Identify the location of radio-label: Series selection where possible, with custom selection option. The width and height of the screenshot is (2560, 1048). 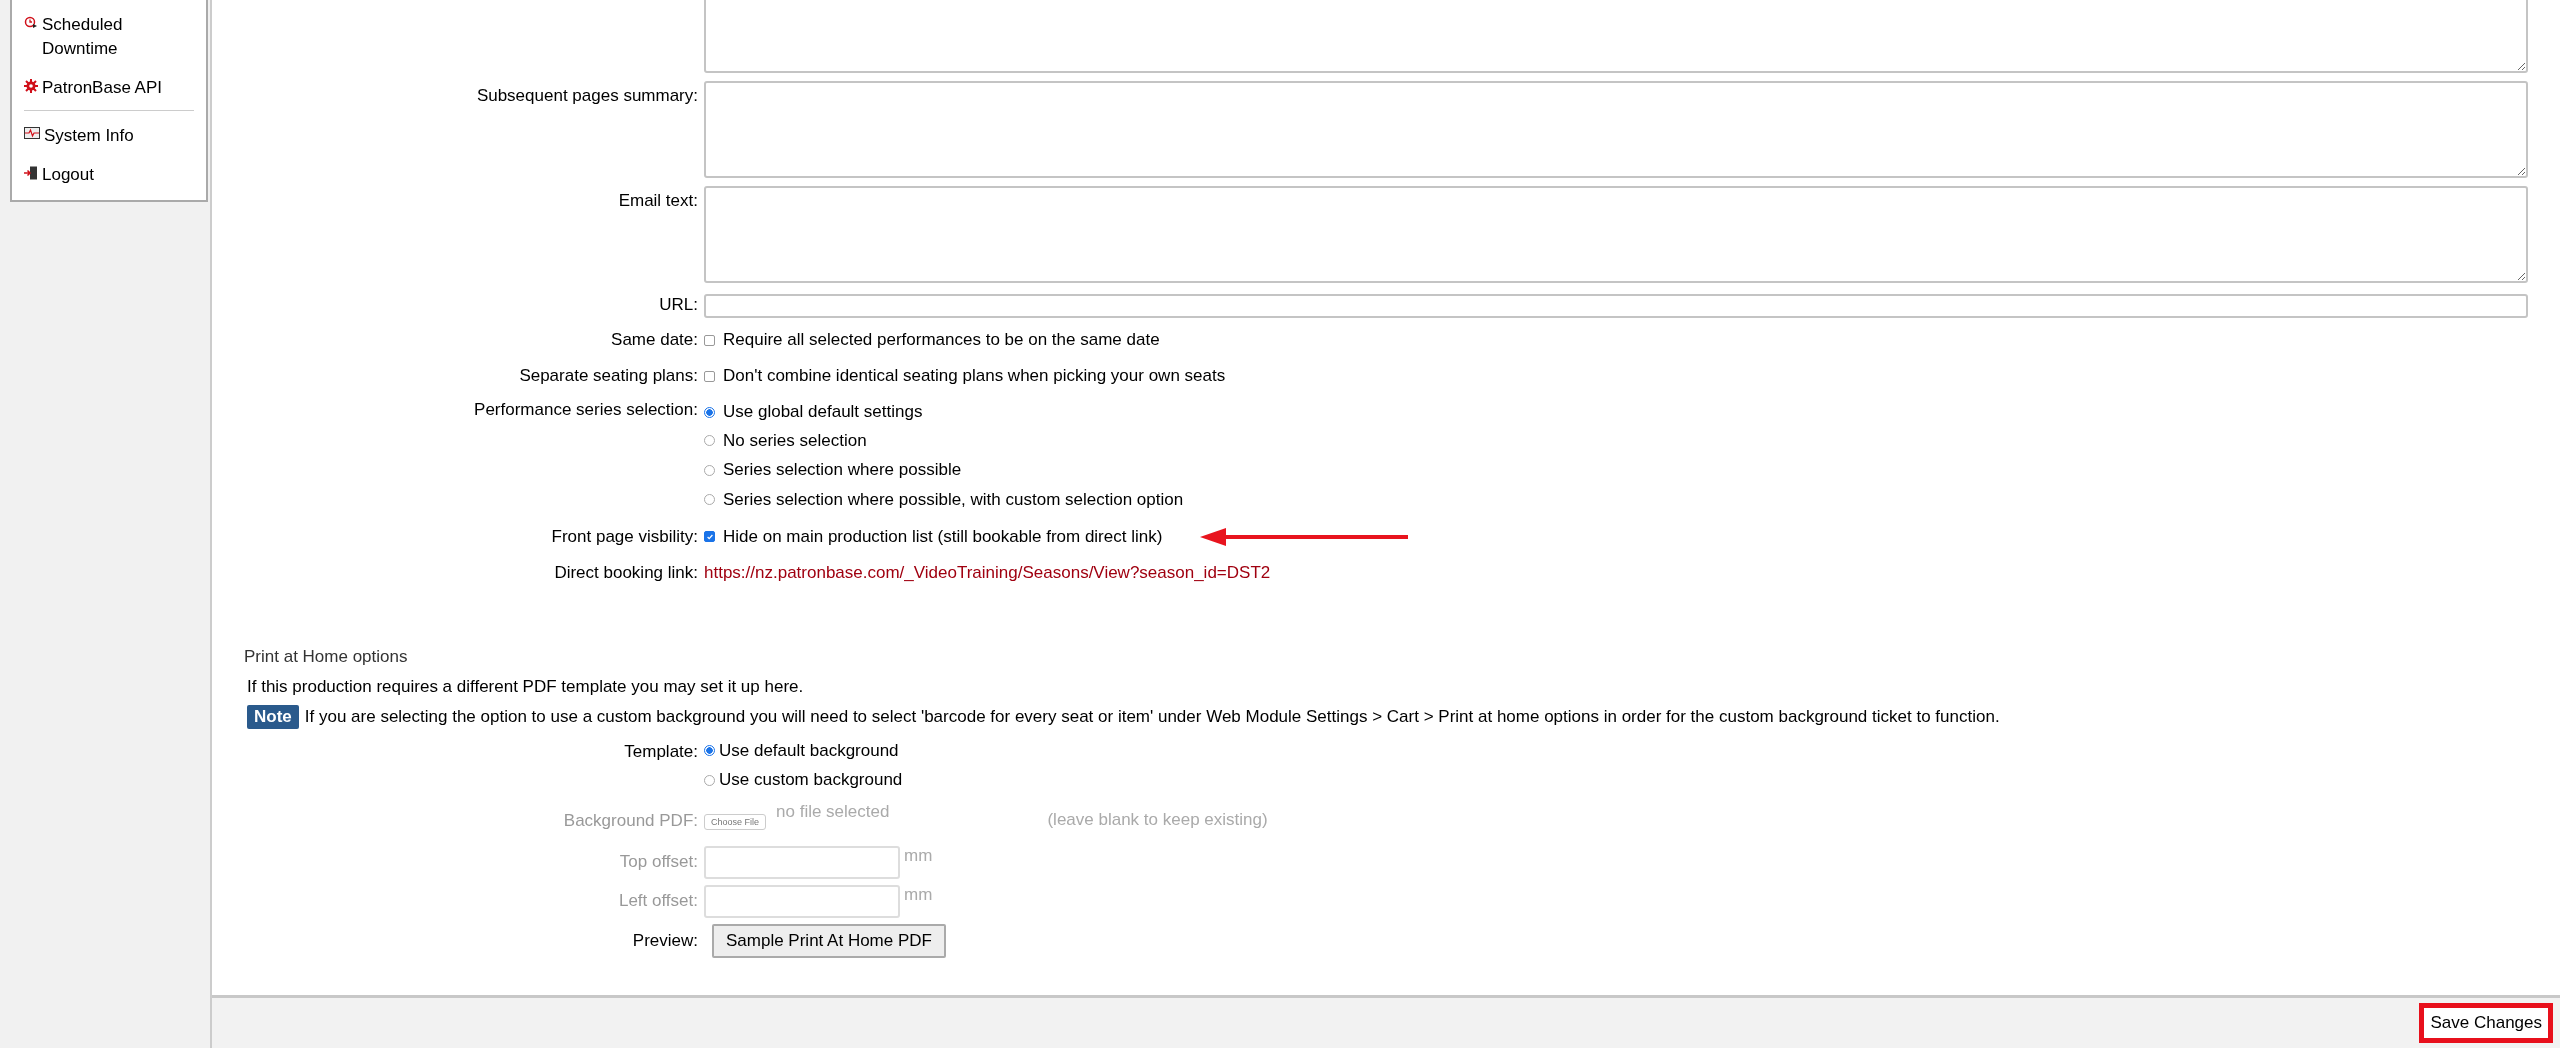
(953, 499).